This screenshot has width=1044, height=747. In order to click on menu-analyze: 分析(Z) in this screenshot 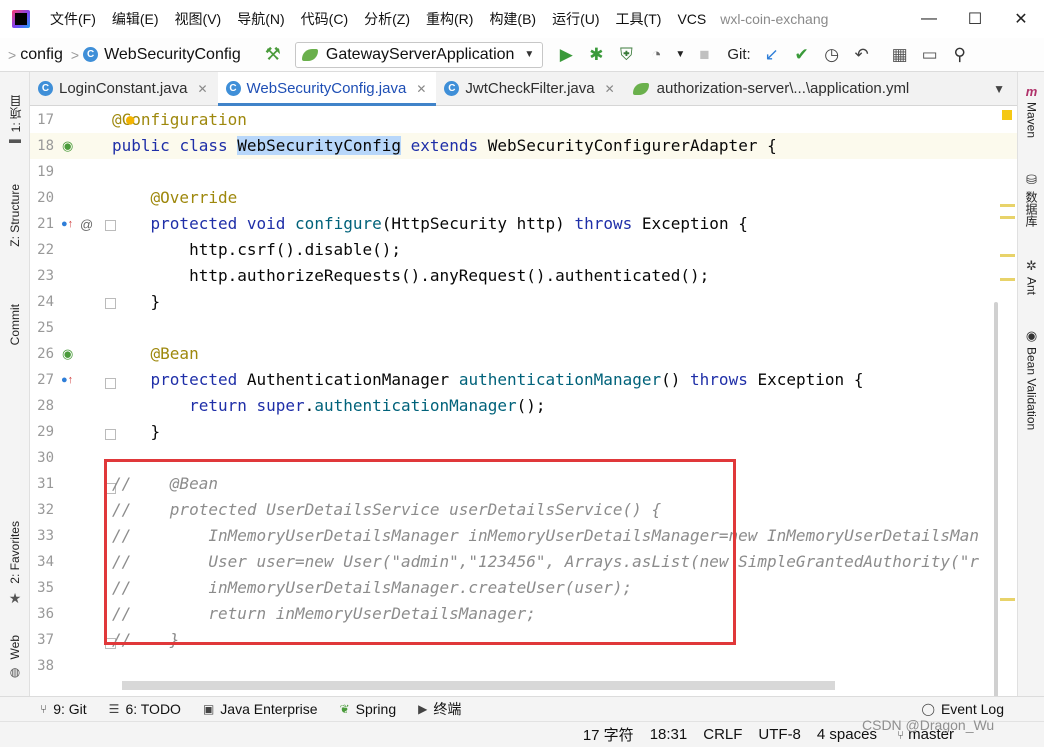, I will do `click(387, 19)`.